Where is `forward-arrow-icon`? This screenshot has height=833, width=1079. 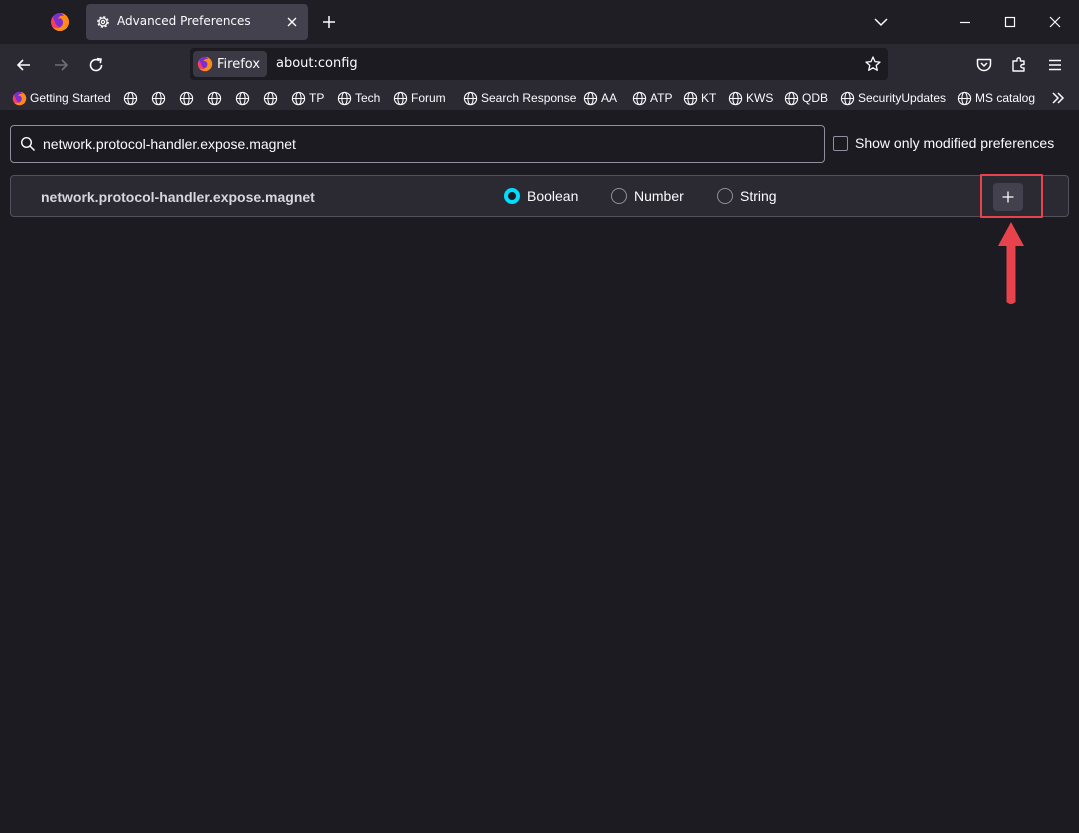 forward-arrow-icon is located at coordinates (61, 65).